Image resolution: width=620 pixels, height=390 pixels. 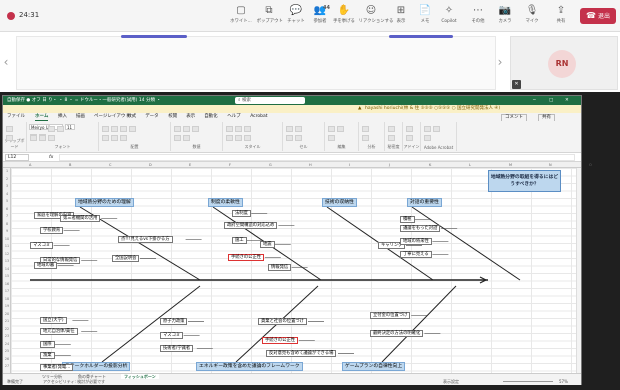 I want to click on menu-item: ファイル, so click(x=16, y=117).